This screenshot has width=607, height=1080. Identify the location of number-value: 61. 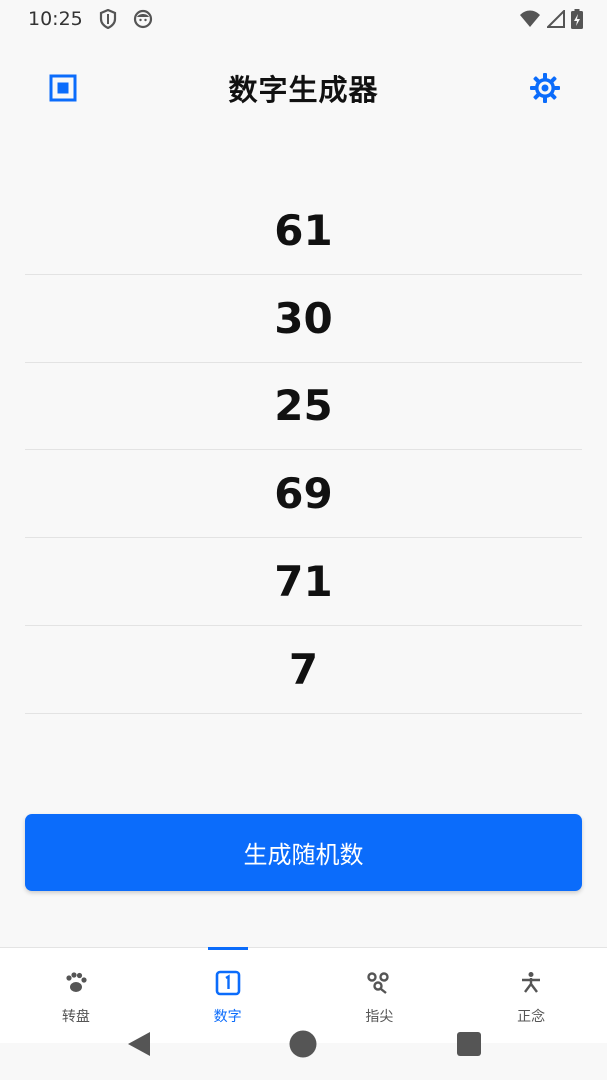
(303, 230).